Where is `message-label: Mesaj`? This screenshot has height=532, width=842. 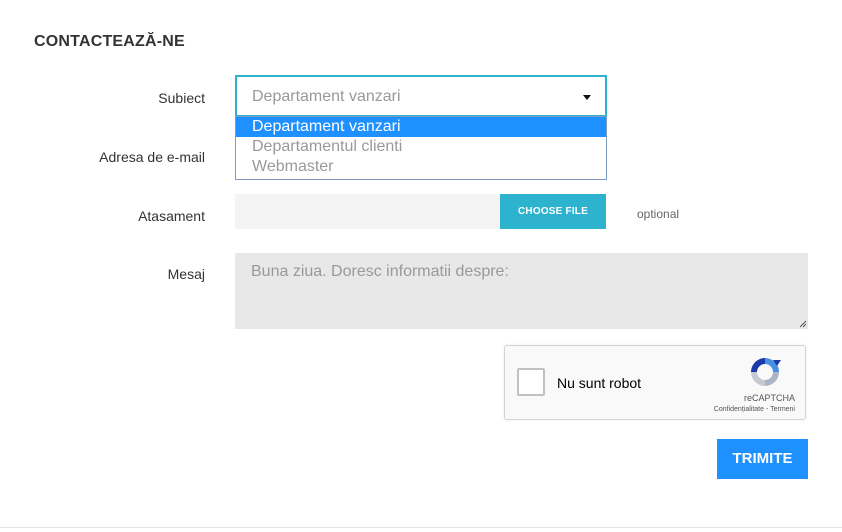
message-label: Mesaj is located at coordinates (186, 274).